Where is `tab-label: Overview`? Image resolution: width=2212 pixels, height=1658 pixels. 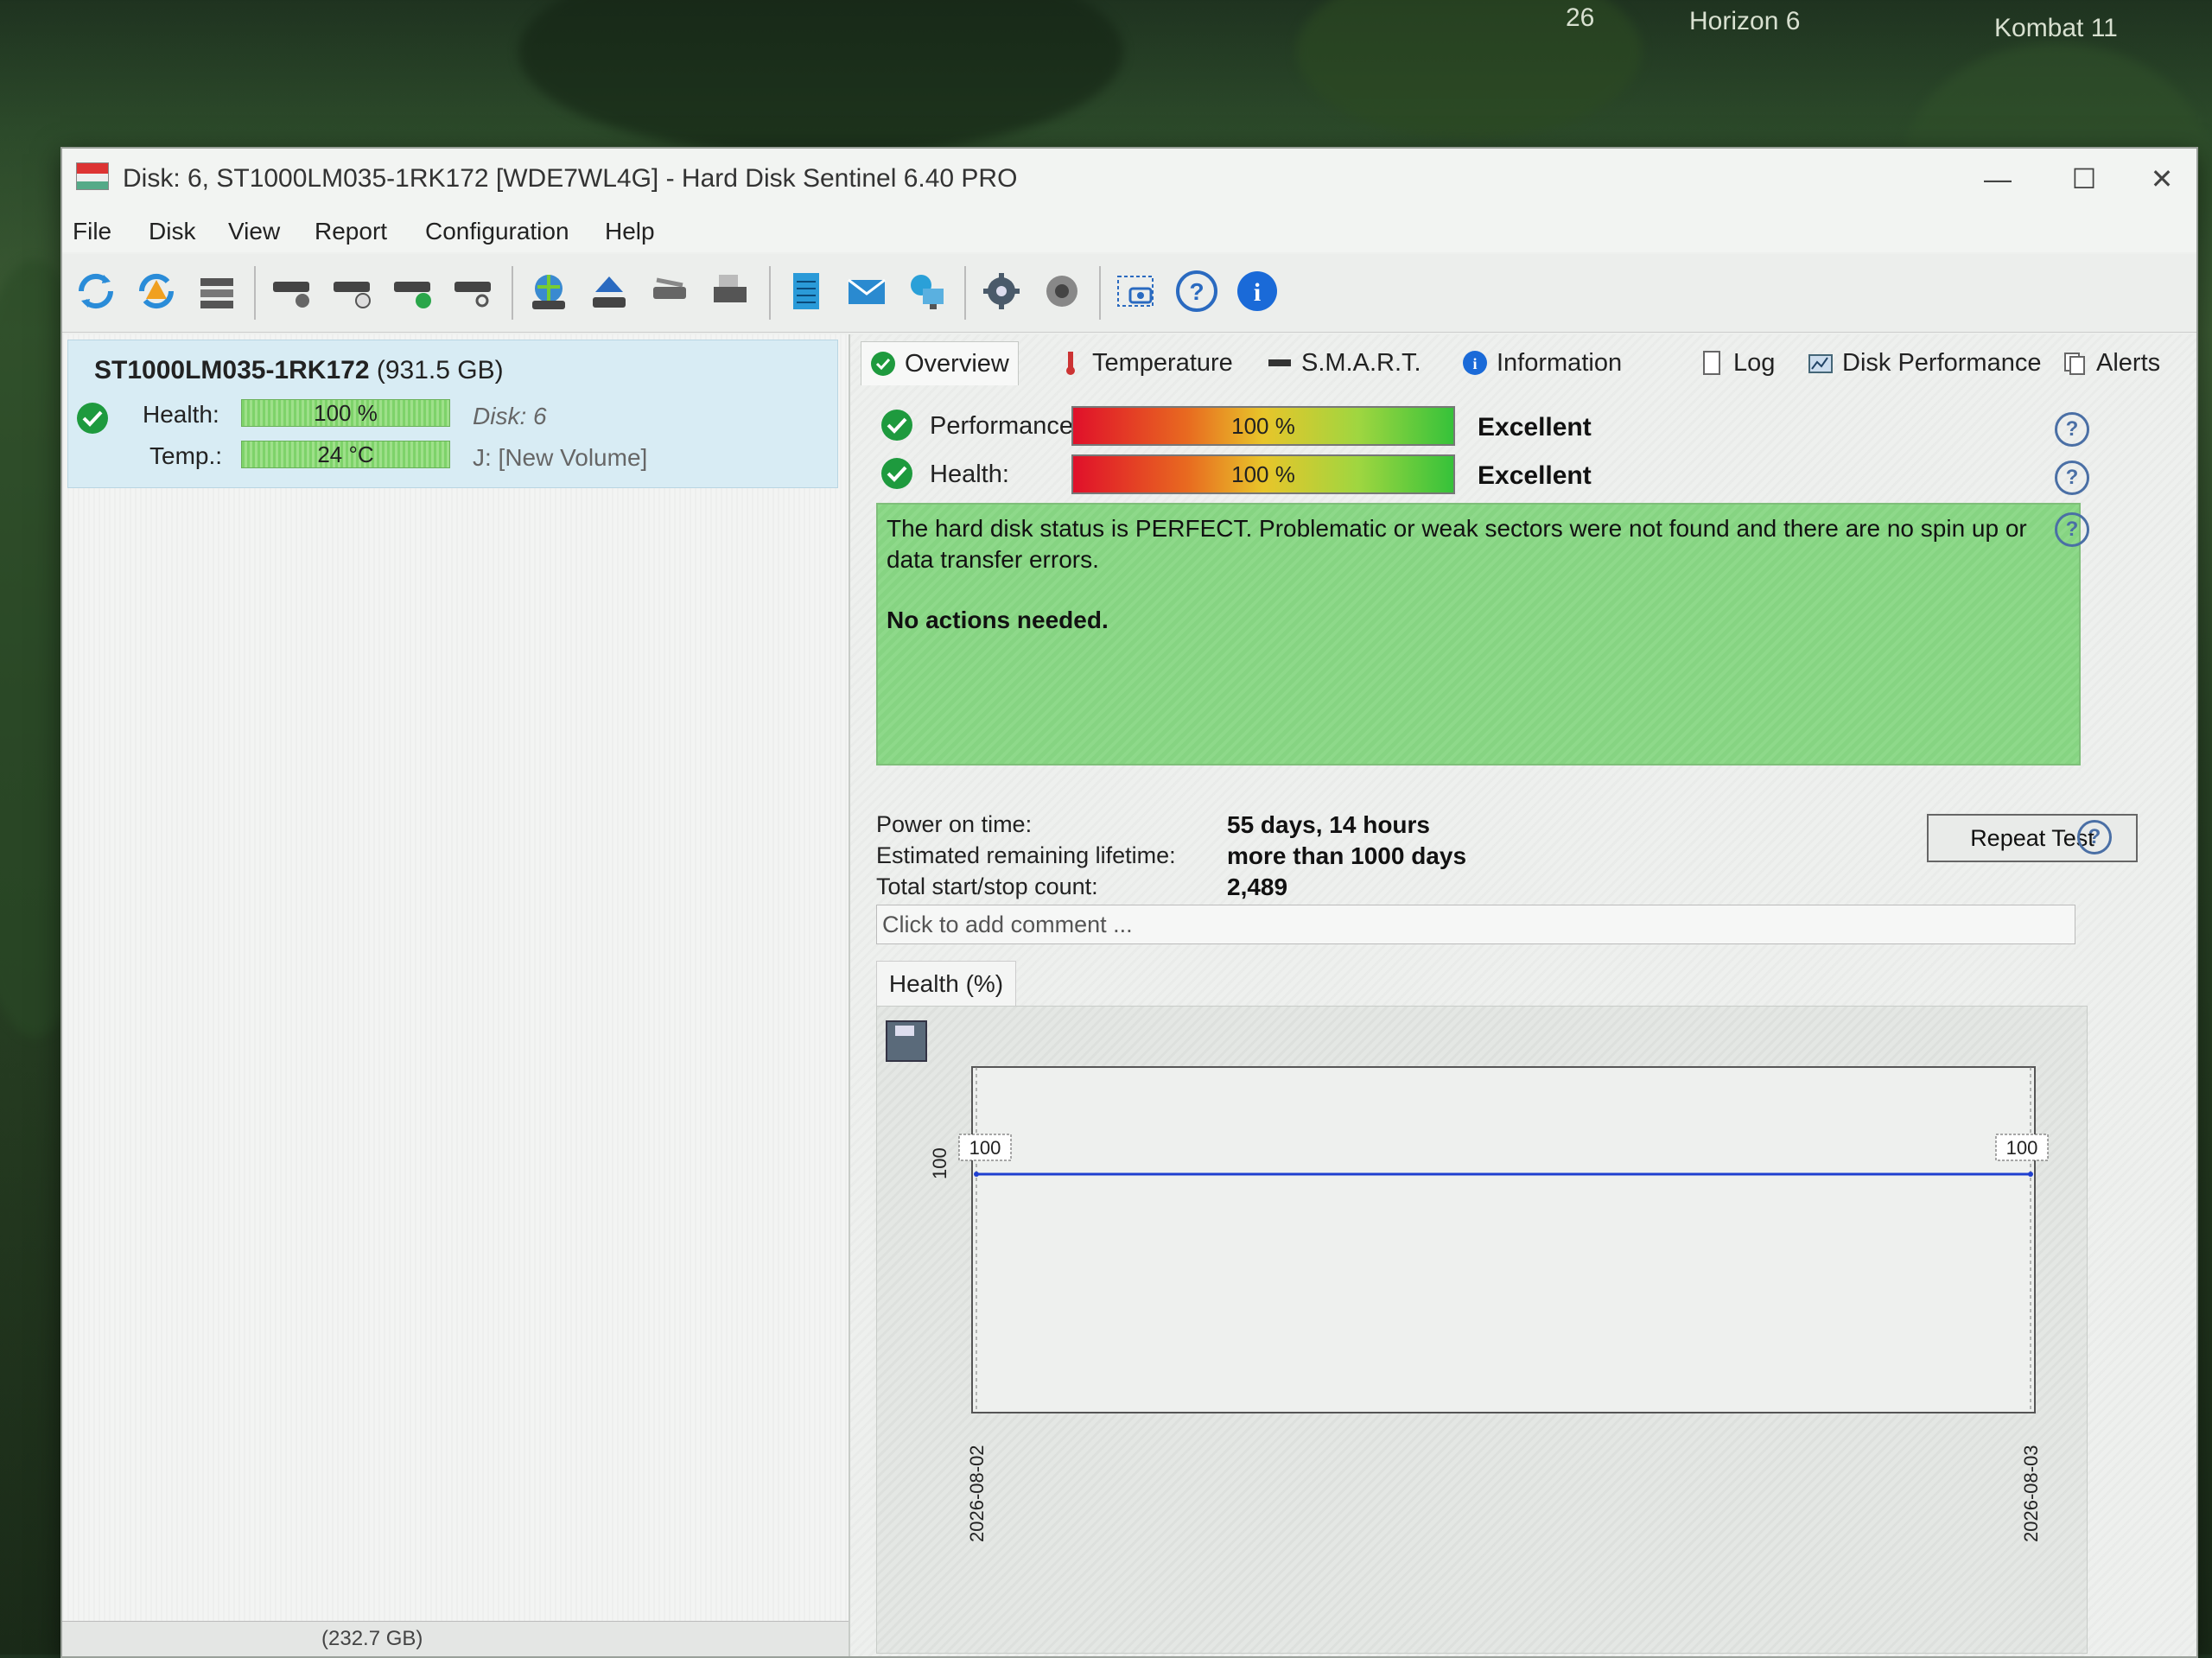
tab-label: Overview is located at coordinates (957, 363).